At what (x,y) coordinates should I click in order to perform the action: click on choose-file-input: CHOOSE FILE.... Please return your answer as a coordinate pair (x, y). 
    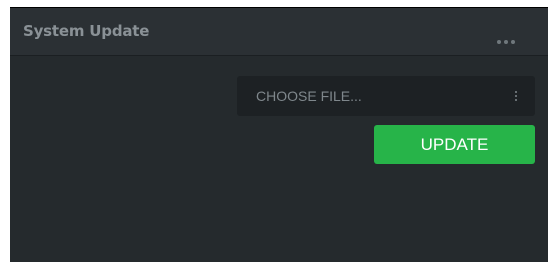
    Looking at the image, I should click on (386, 96).